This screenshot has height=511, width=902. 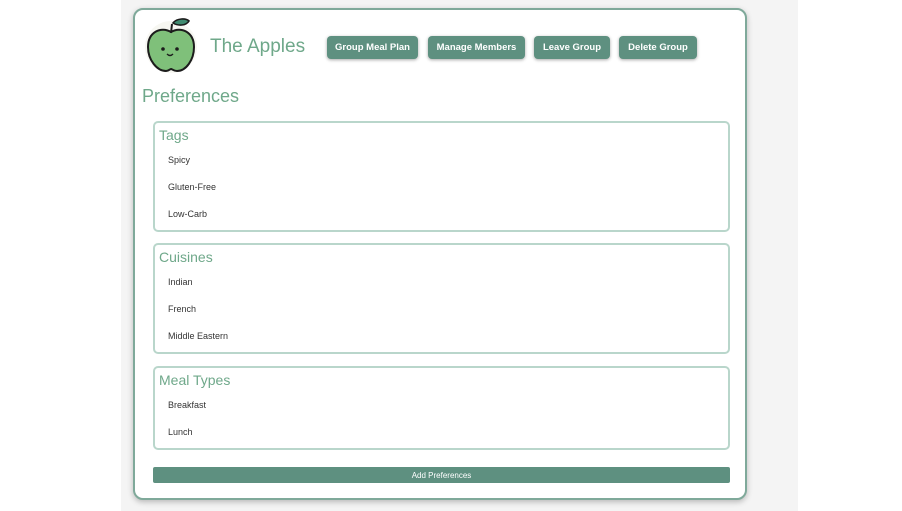 I want to click on delete-group-button: Delete Group, so click(x=658, y=47).